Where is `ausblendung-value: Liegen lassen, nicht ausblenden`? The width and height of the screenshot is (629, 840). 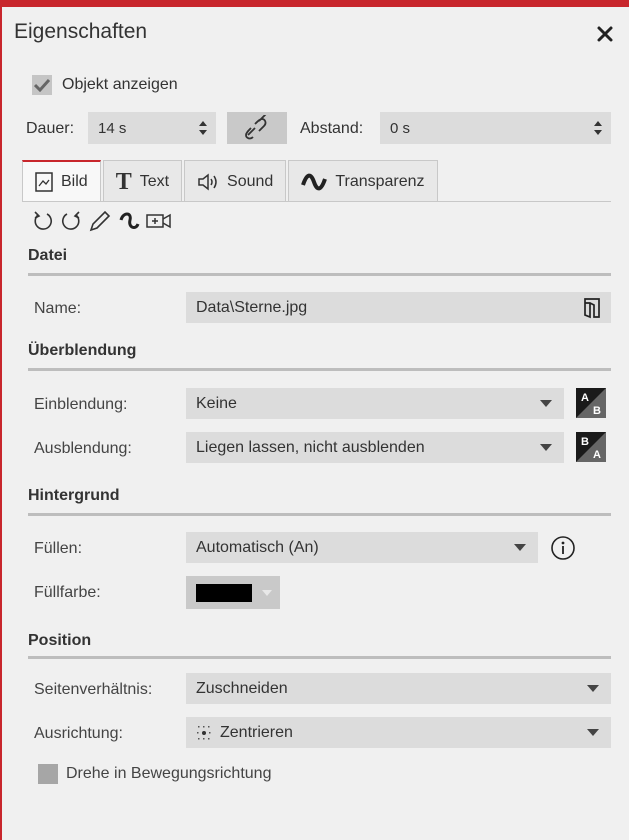 ausblendung-value: Liegen lassen, nicht ausblenden is located at coordinates (310, 447).